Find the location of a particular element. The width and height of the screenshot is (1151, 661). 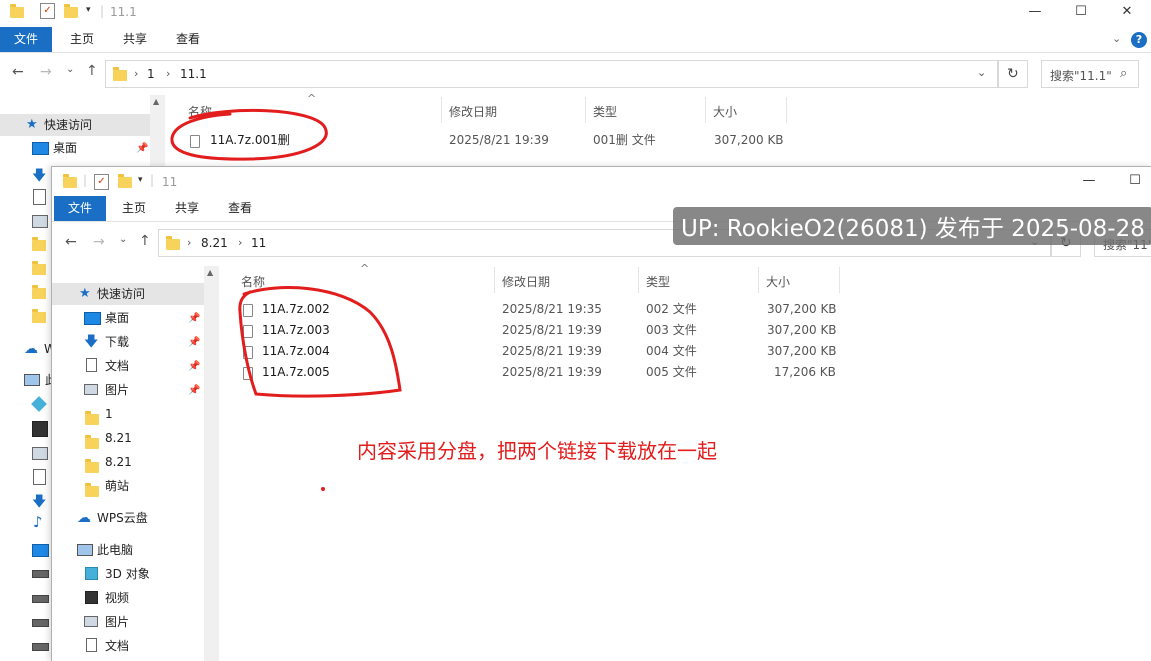

drive-icon is located at coordinates (40, 599).